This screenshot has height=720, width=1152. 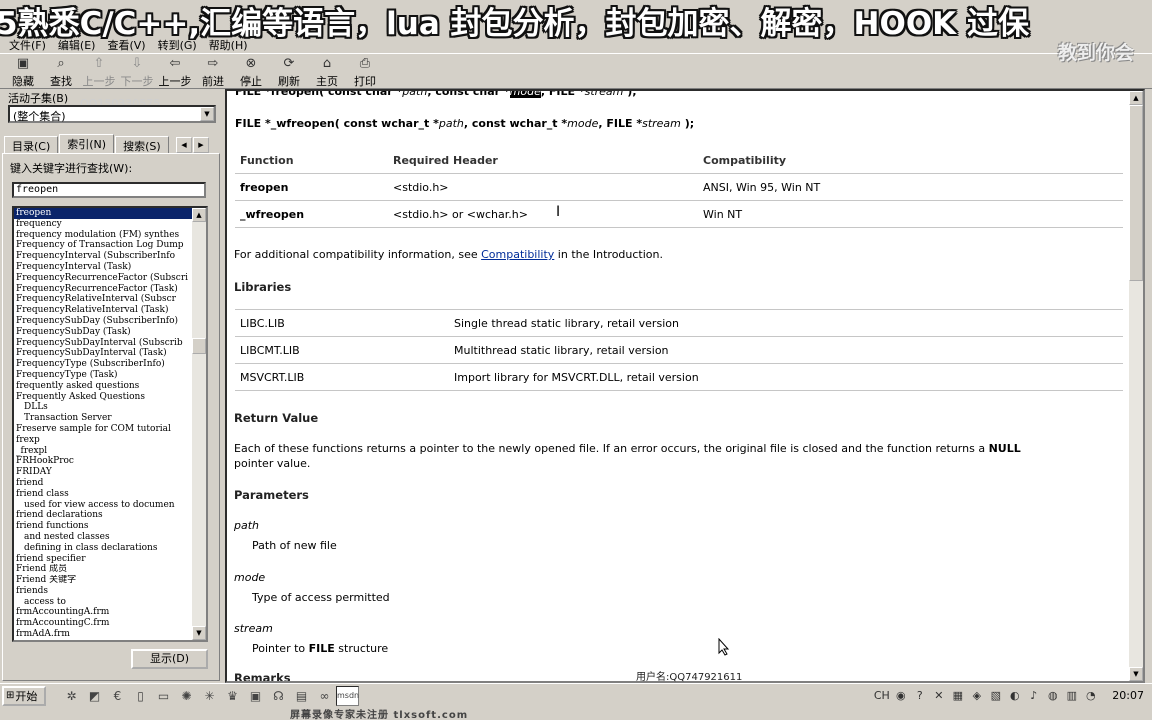 What do you see at coordinates (104, 483) in the screenshot?
I see `index-list-item: friend` at bounding box center [104, 483].